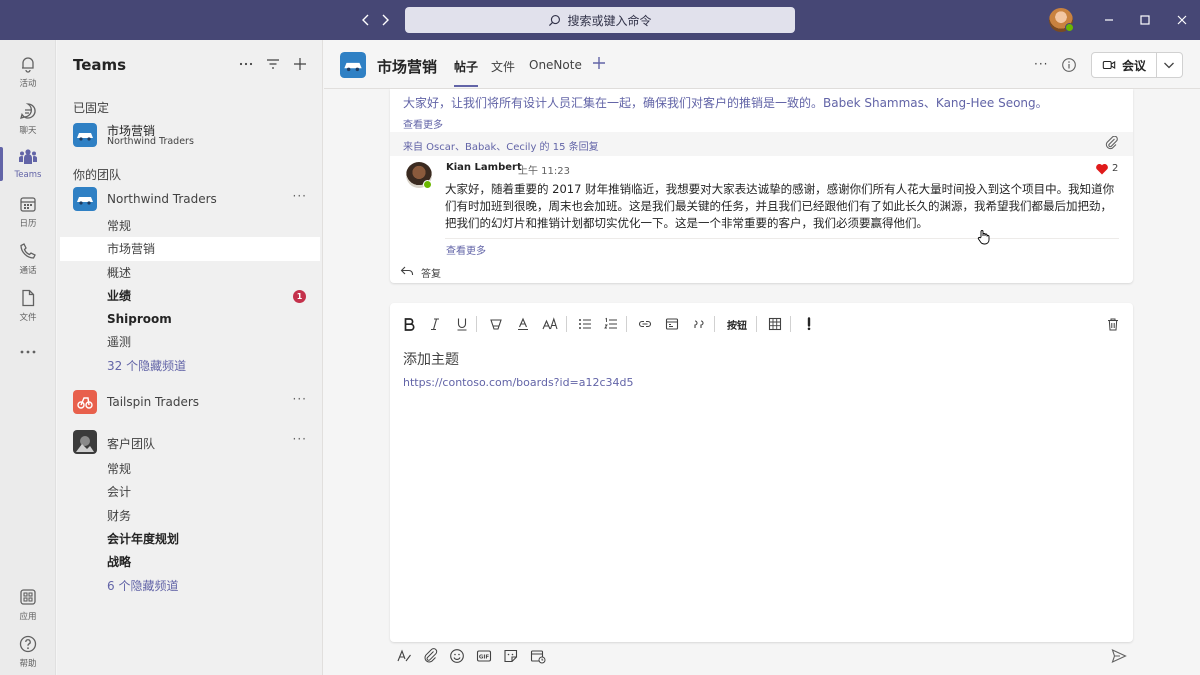  What do you see at coordinates (1113, 324) in the screenshot?
I see `trash-icon` at bounding box center [1113, 324].